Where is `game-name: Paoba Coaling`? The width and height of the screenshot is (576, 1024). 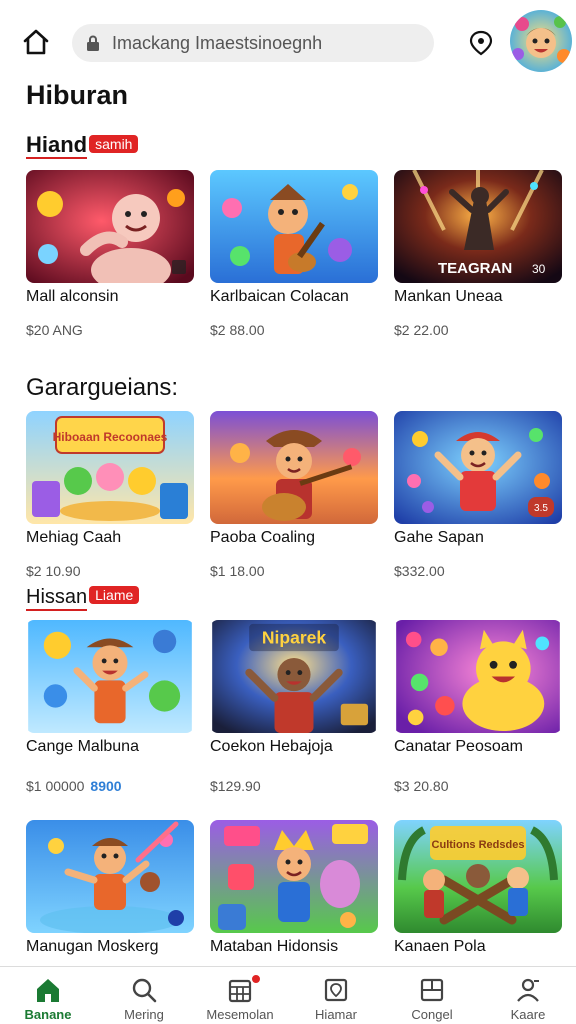
game-name: Paoba Coaling is located at coordinates (262, 537).